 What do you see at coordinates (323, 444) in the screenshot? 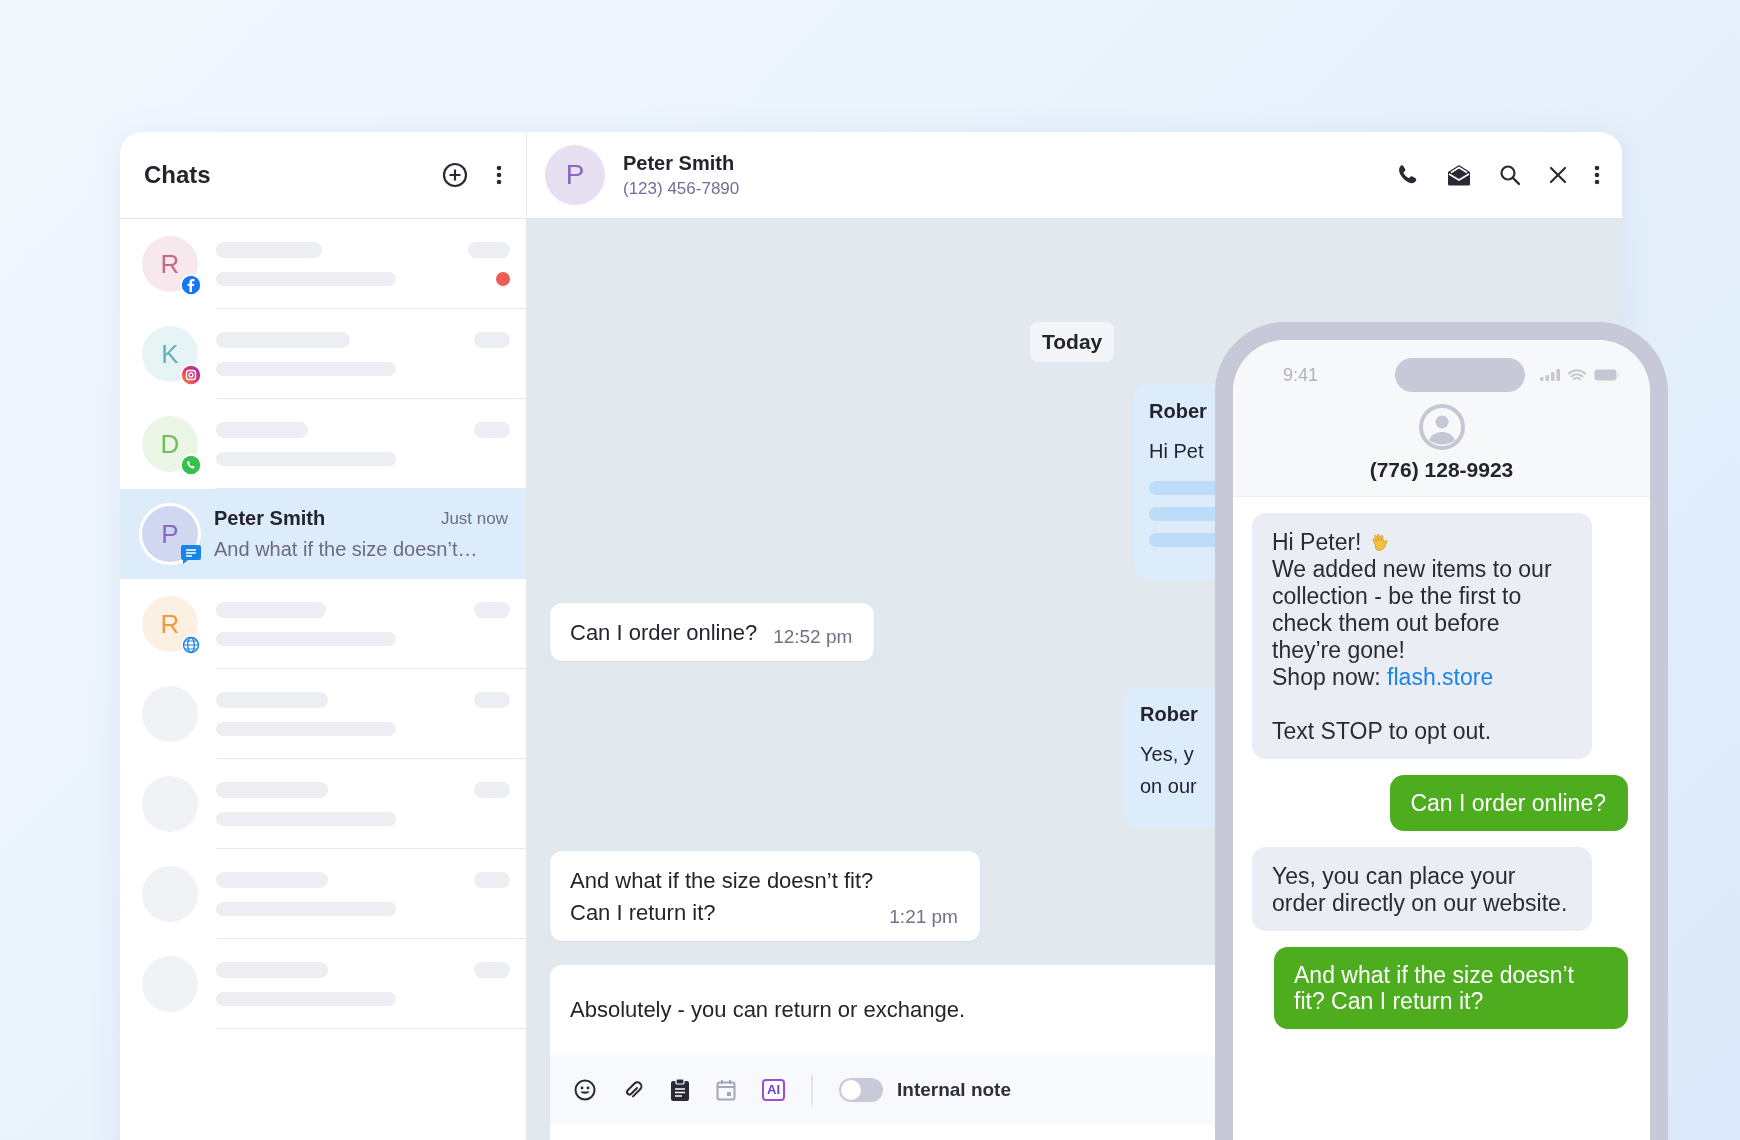
I see `chat-list-item: D` at bounding box center [323, 444].